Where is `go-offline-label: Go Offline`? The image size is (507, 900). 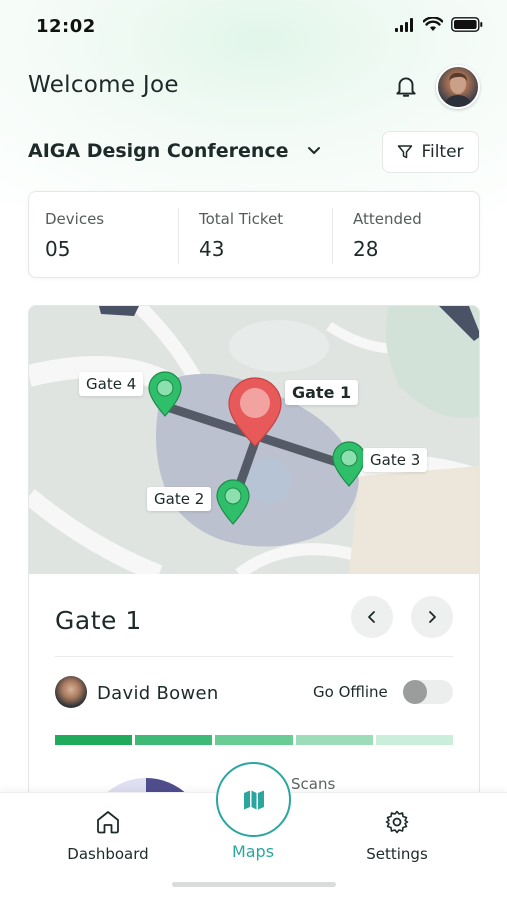
go-offline-label: Go Offline is located at coordinates (350, 692).